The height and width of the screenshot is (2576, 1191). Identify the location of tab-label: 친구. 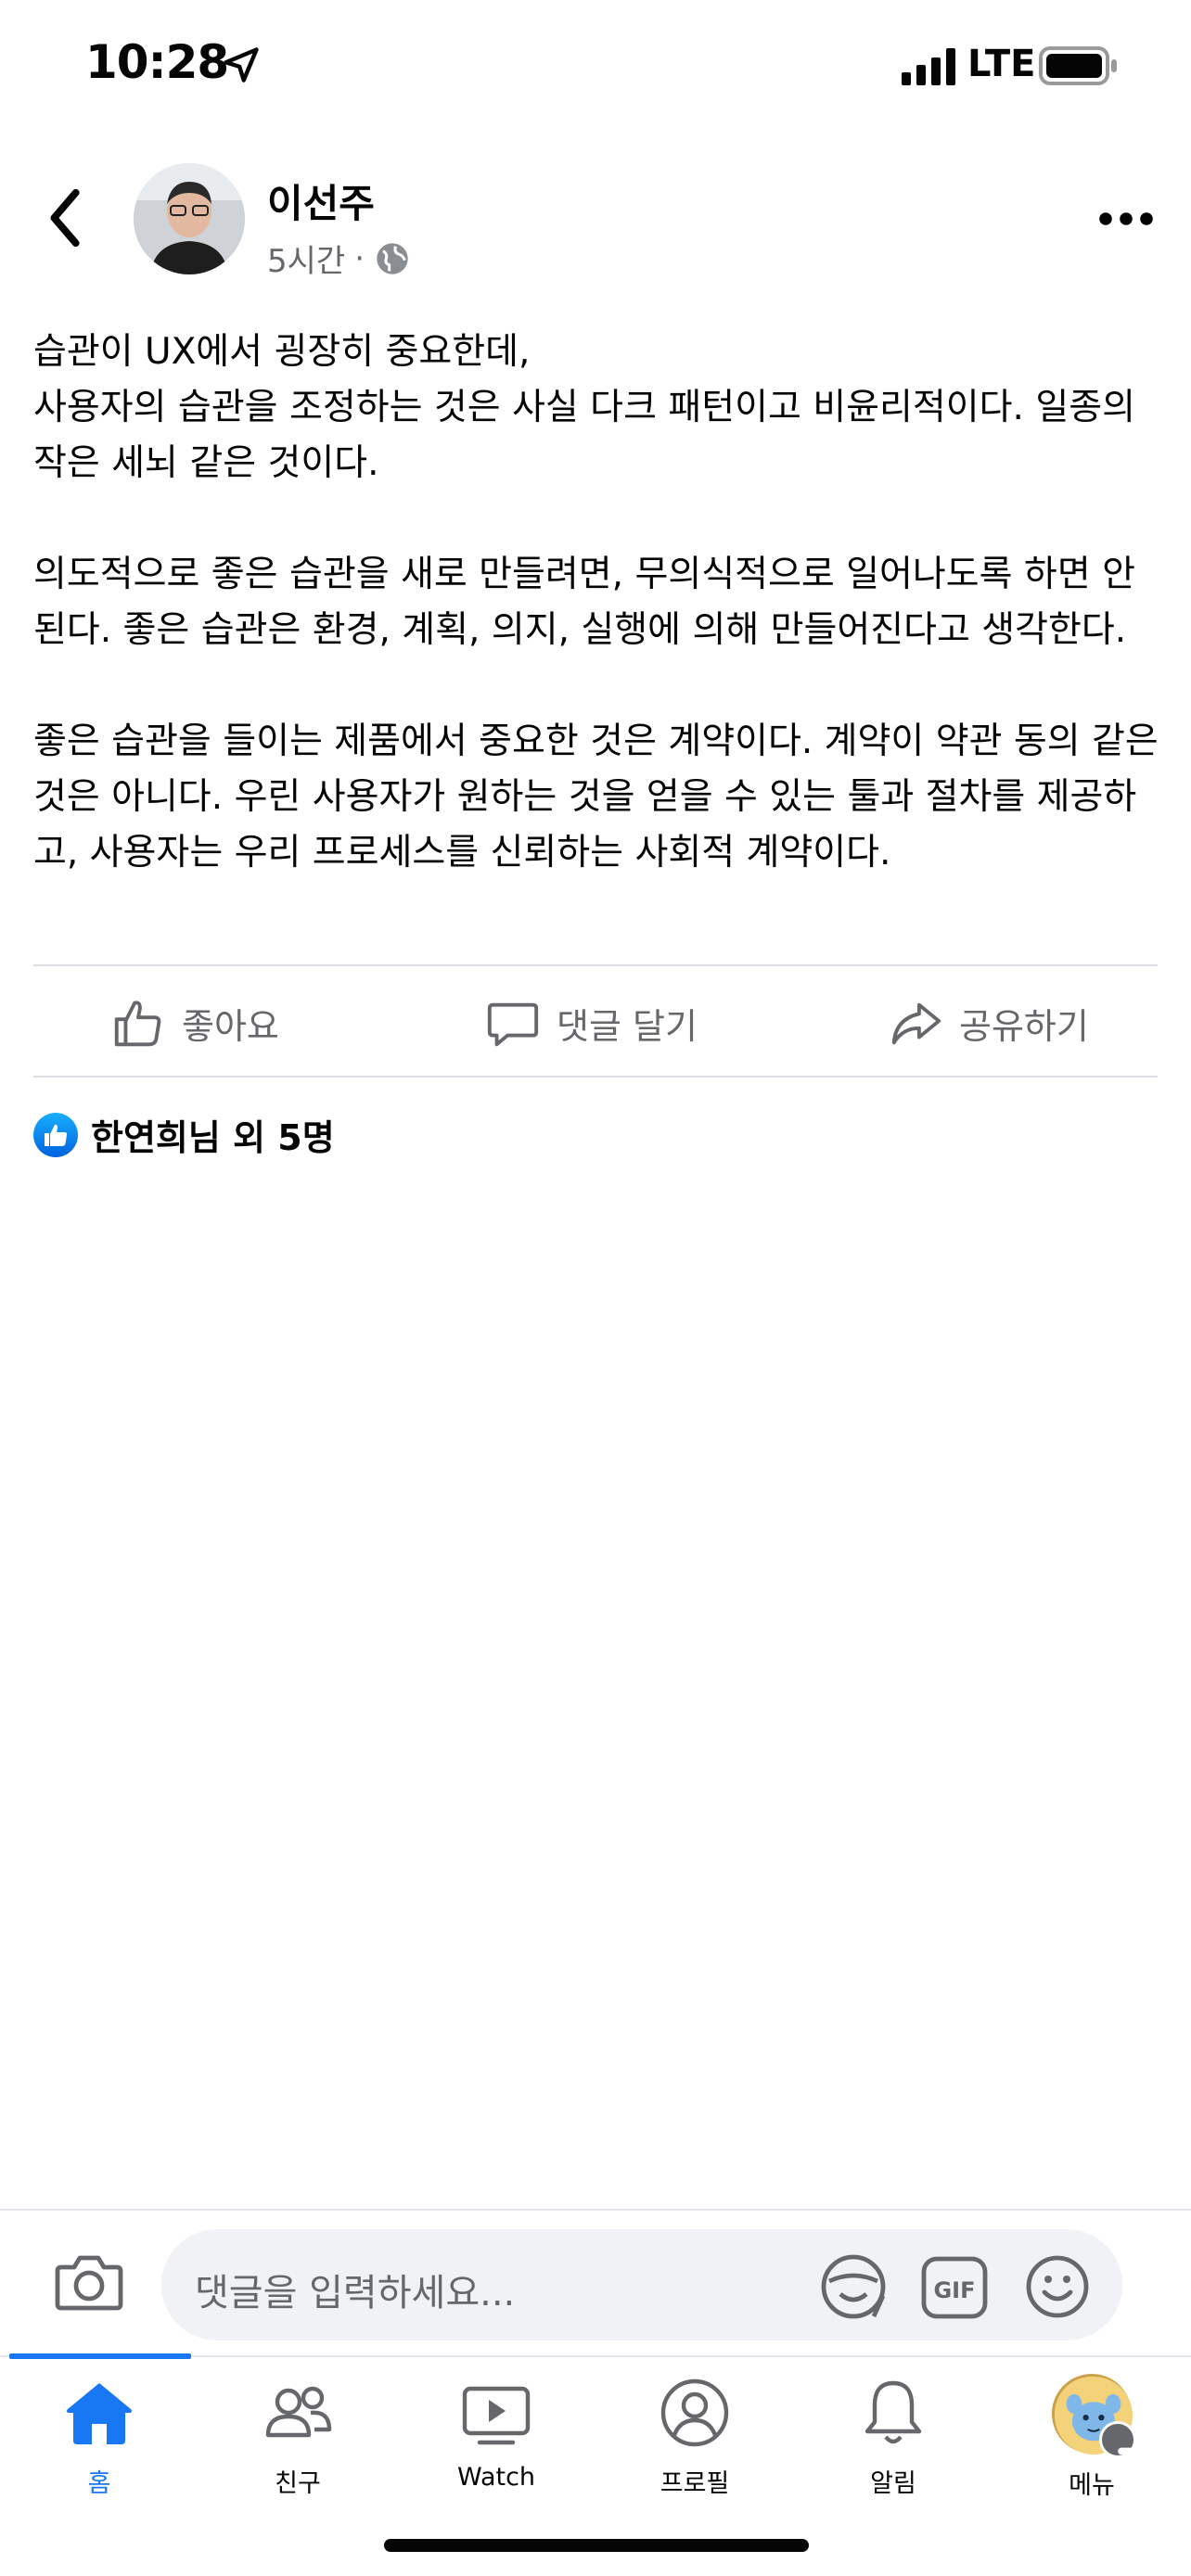
(298, 2484).